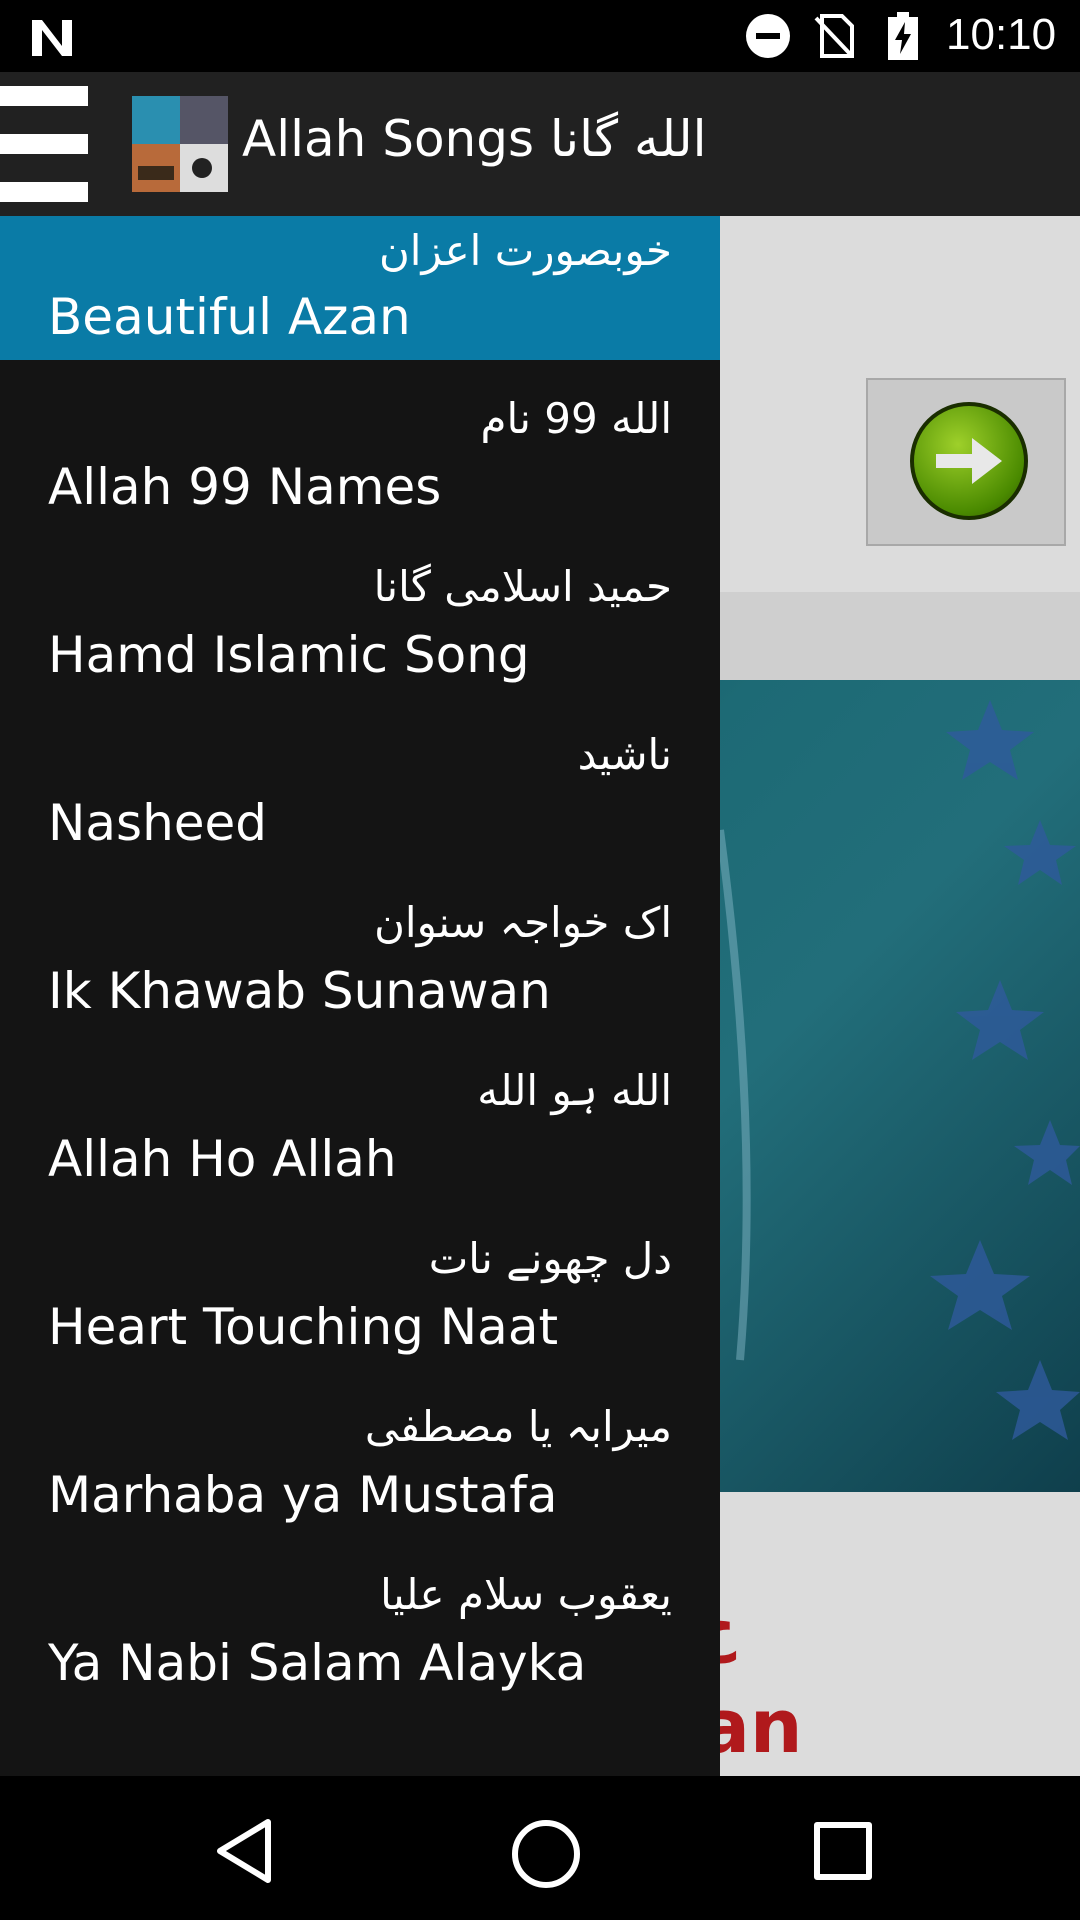  What do you see at coordinates (289, 655) in the screenshot?
I see `drawer-item-label: Hamd Islamic Song` at bounding box center [289, 655].